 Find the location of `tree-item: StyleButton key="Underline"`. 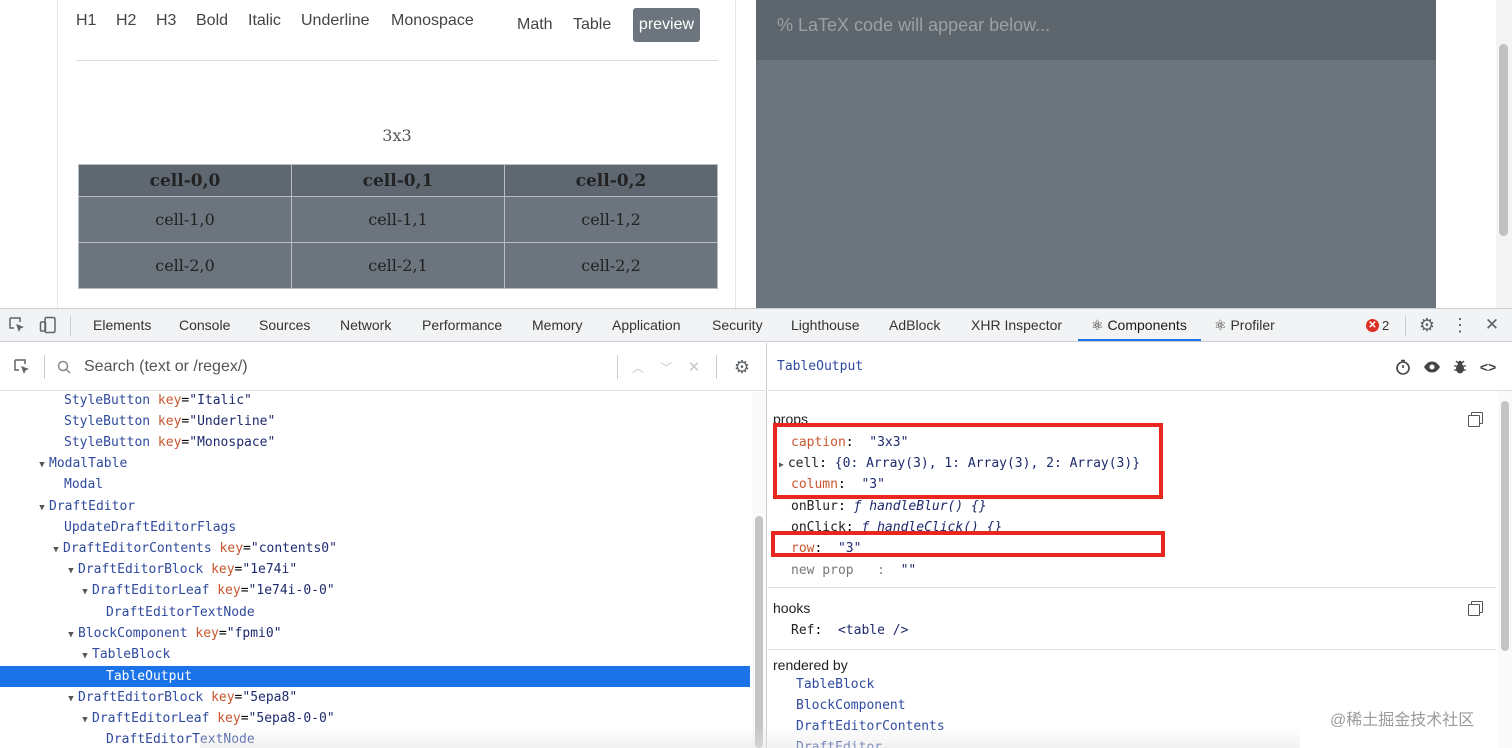

tree-item: StyleButton key="Underline" is located at coordinates (375, 421).